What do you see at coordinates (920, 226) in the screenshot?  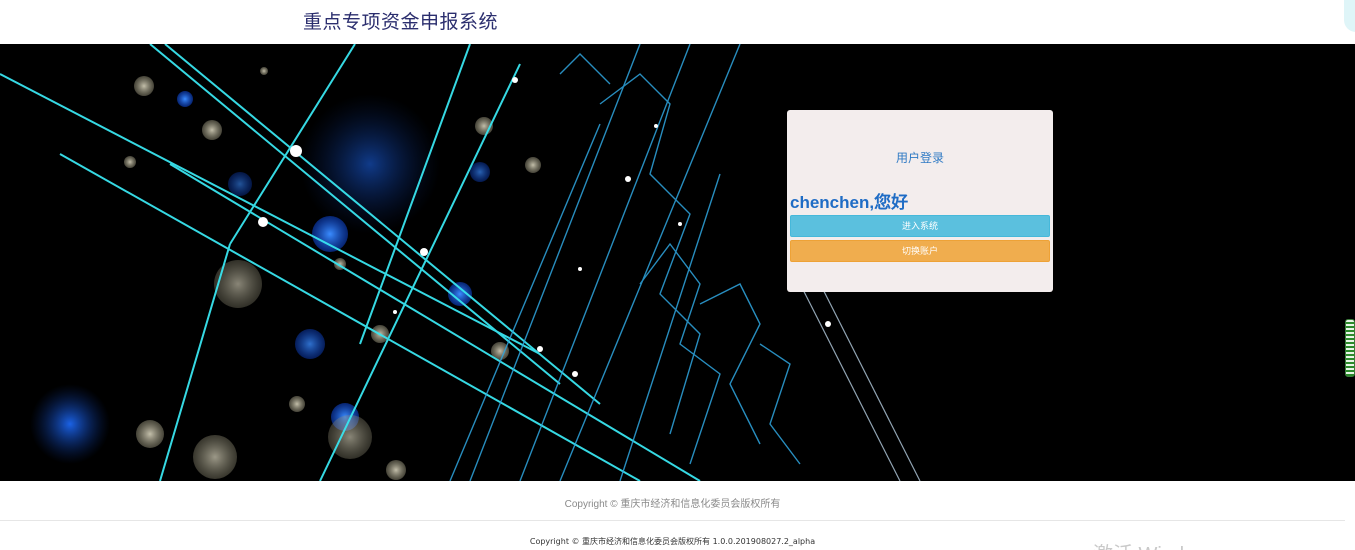 I see `enter-system-button: 进入系统` at bounding box center [920, 226].